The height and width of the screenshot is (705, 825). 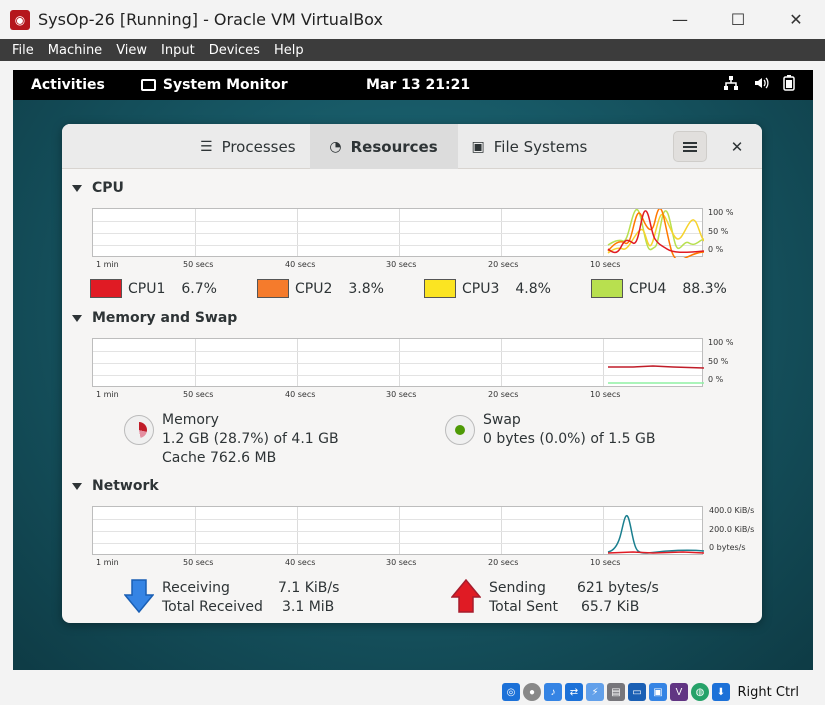 I want to click on network-y-tick: 400.0 KiB/s, so click(x=732, y=510).